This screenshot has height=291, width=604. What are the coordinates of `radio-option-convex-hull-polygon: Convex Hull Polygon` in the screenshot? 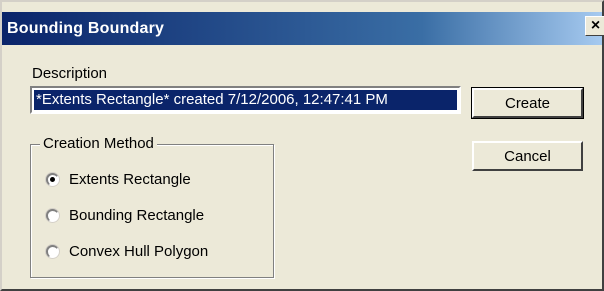 It's located at (127, 251).